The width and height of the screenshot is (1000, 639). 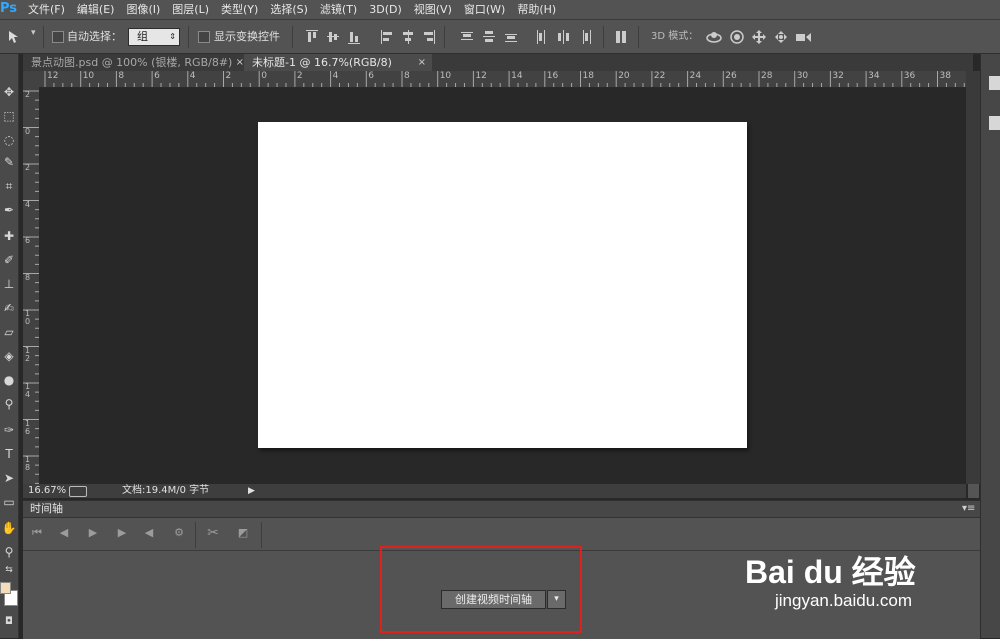 What do you see at coordinates (9, 308) in the screenshot?
I see `history-brush-tool-icon: ✍` at bounding box center [9, 308].